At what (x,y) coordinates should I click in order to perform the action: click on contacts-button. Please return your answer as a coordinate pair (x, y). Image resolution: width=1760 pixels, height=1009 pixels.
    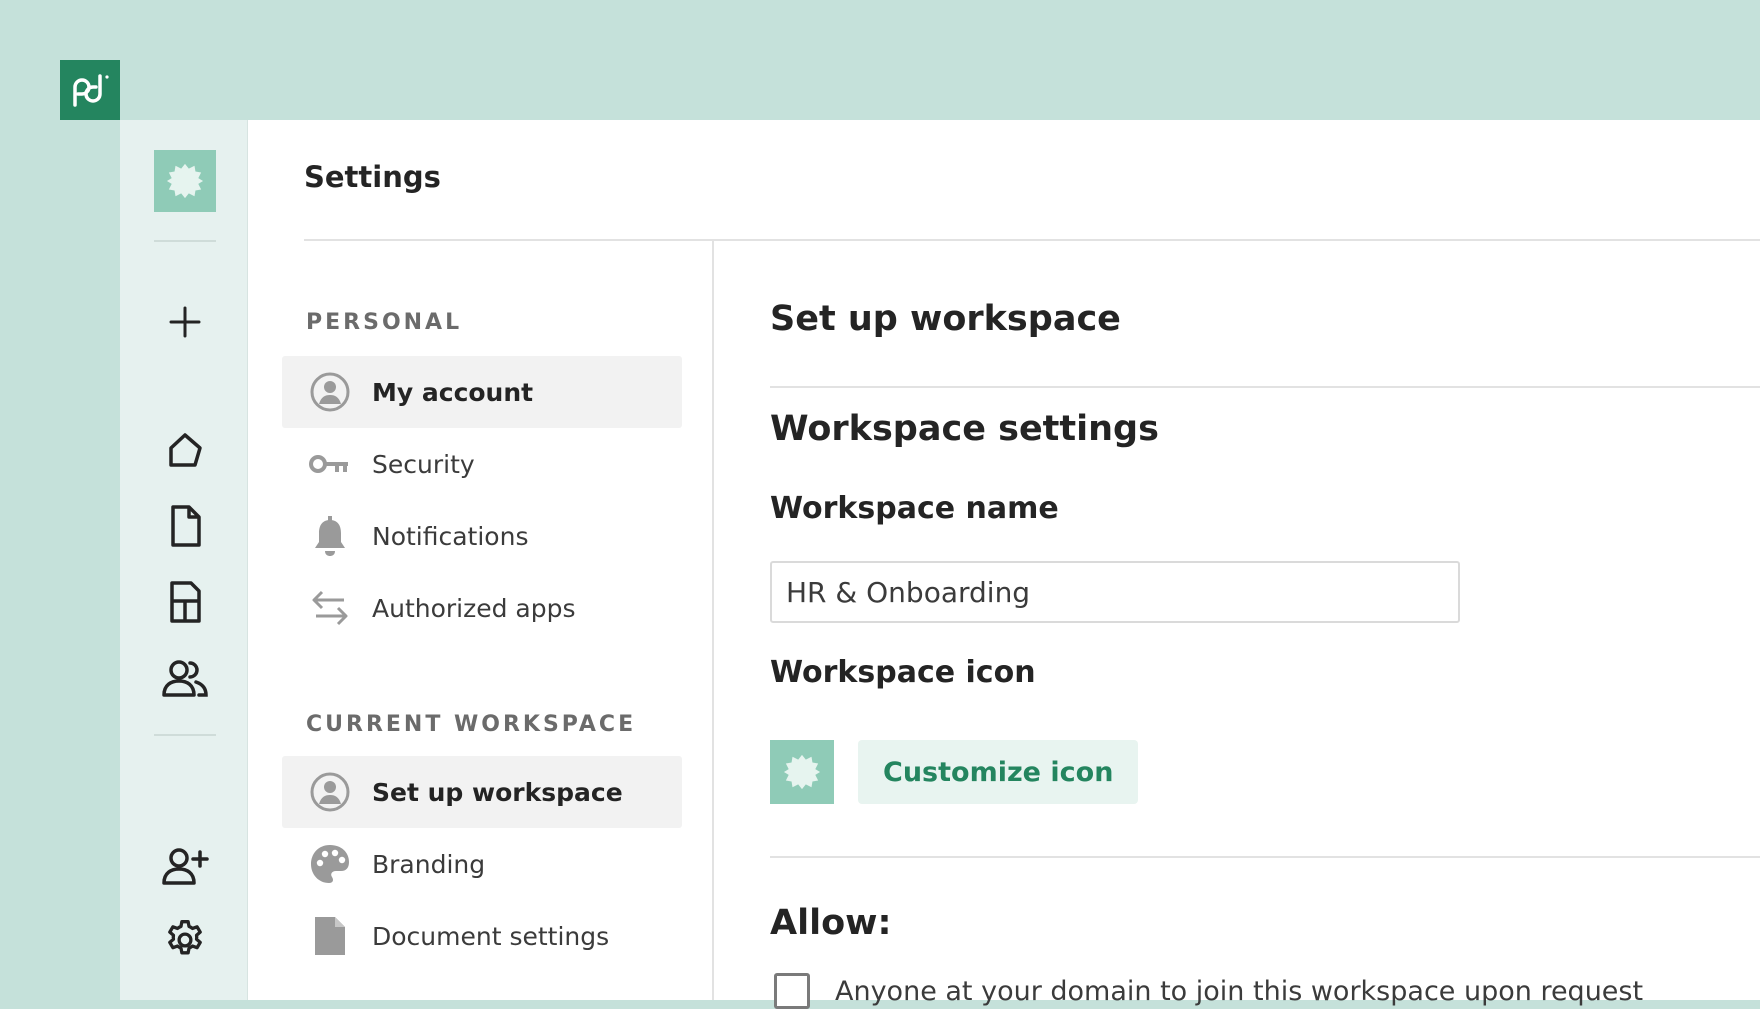
    Looking at the image, I should click on (185, 678).